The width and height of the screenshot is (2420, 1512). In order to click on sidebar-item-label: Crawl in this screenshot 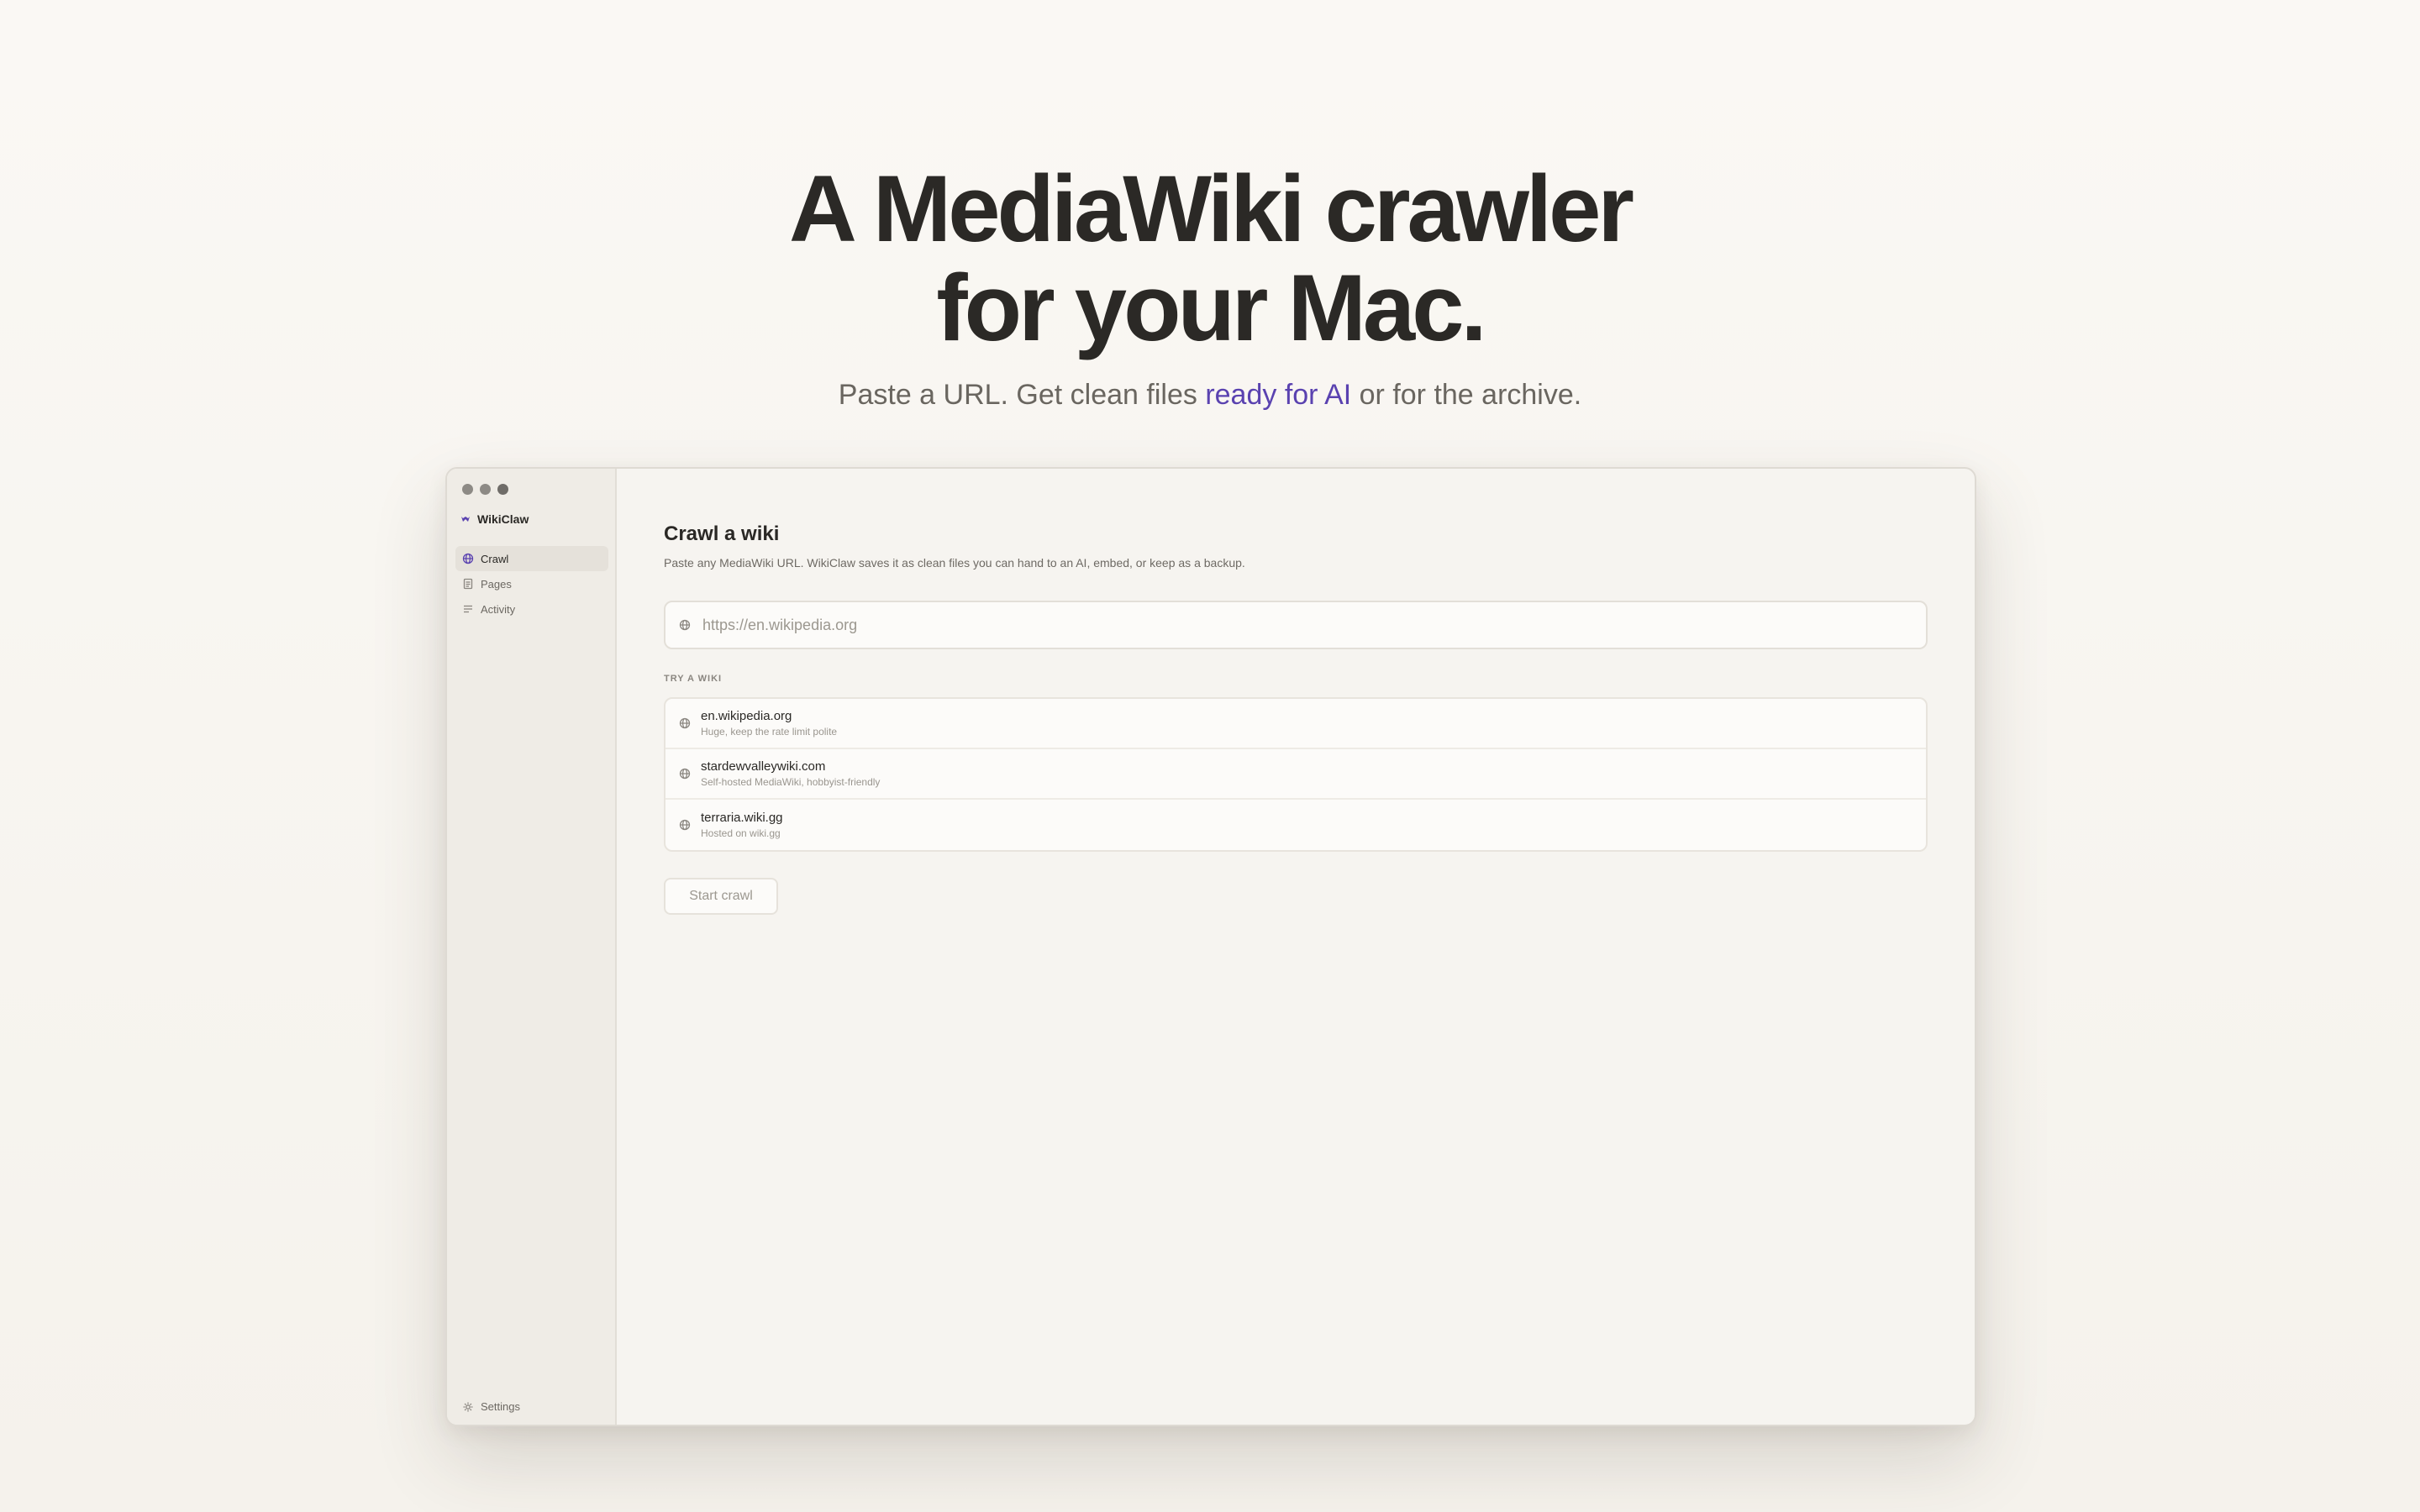, I will do `click(495, 558)`.